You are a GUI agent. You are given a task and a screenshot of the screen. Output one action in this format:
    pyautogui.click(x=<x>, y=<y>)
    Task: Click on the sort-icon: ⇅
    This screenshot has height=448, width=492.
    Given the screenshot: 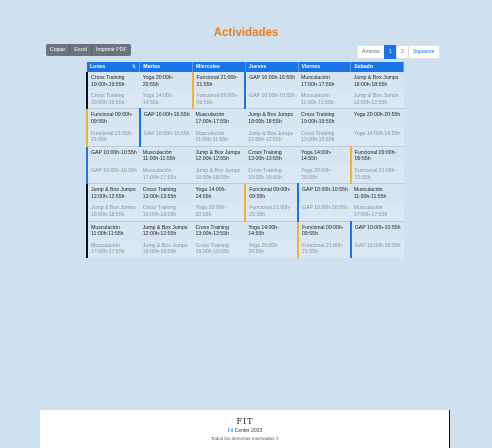 What is the action you would take?
    pyautogui.click(x=134, y=67)
    